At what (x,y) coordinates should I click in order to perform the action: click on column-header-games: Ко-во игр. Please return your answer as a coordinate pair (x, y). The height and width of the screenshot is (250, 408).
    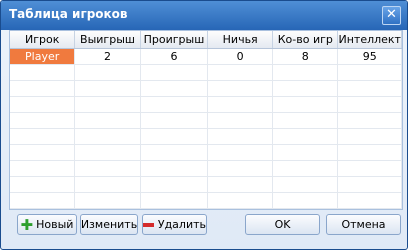
    Looking at the image, I should click on (305, 40).